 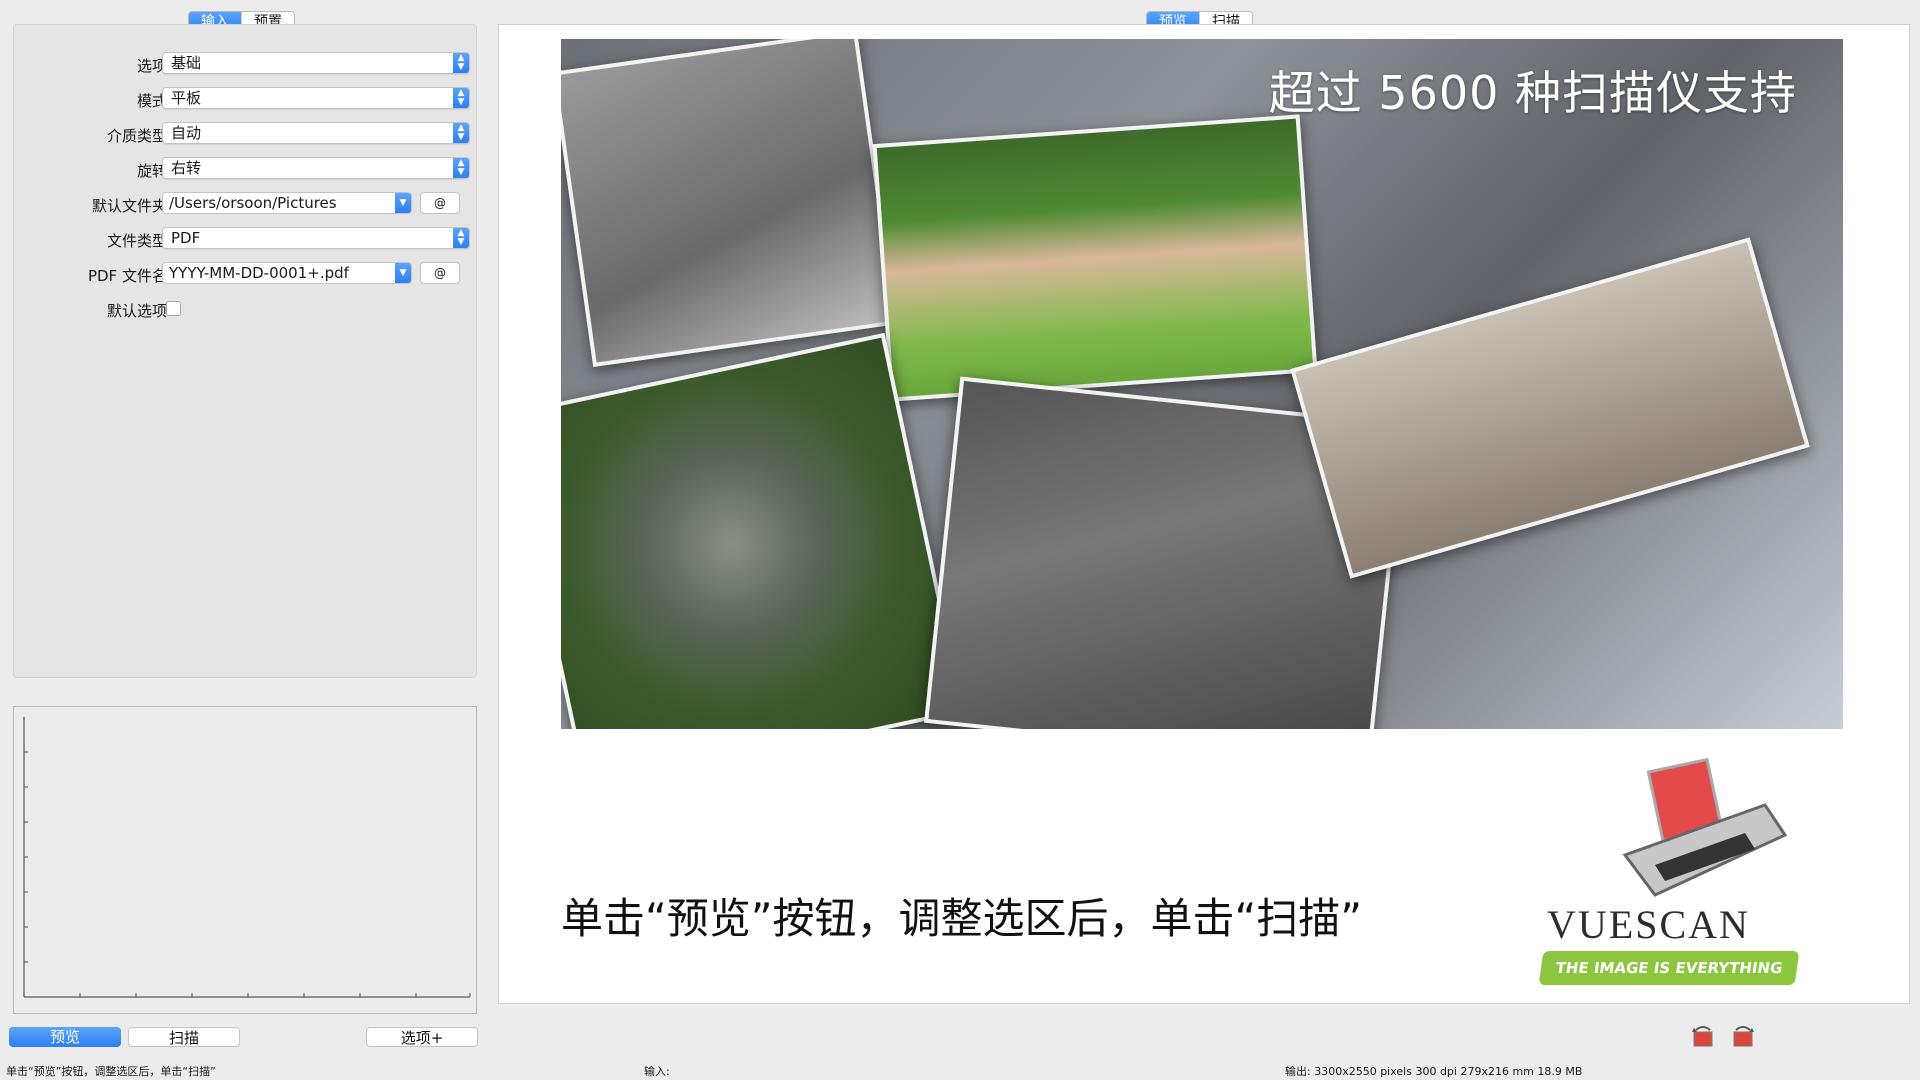 What do you see at coordinates (186, 98) in the screenshot?
I see `mode-value: 平板` at bounding box center [186, 98].